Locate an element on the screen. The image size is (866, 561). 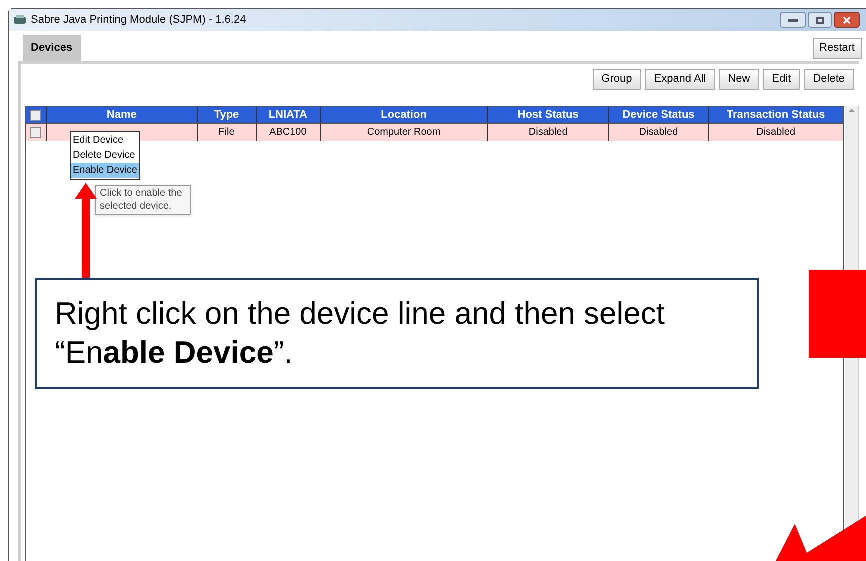
toolbar-button: Group is located at coordinates (617, 79).